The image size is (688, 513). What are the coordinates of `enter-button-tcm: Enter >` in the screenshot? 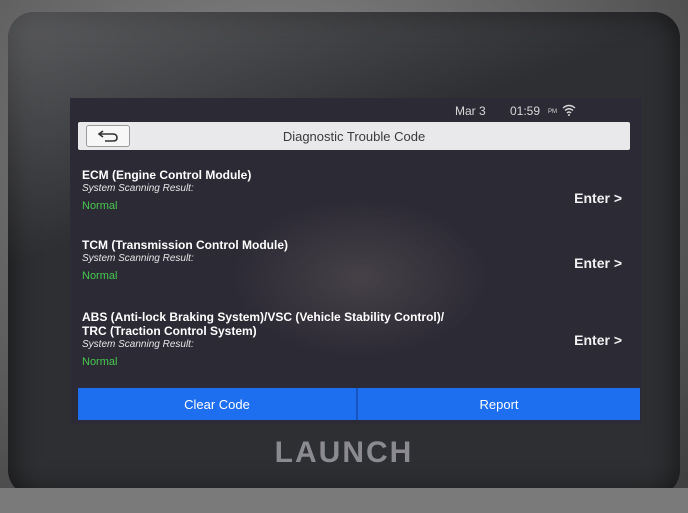 It's located at (598, 263).